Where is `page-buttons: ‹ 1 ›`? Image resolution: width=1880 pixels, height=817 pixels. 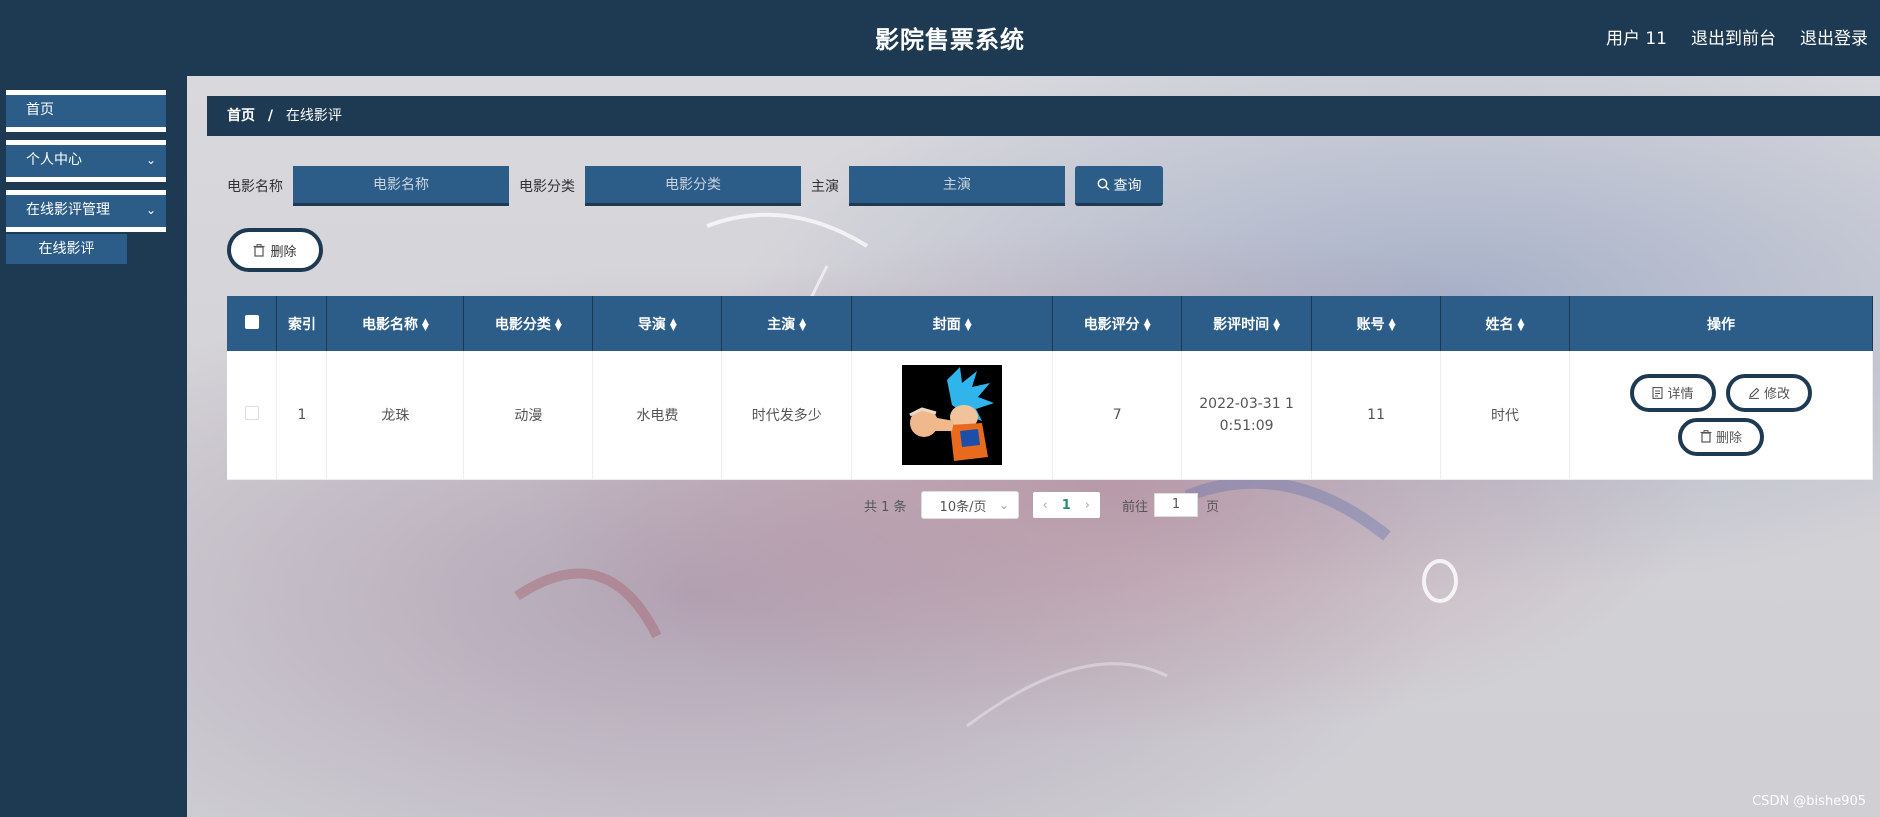 page-buttons: ‹ 1 › is located at coordinates (1066, 505).